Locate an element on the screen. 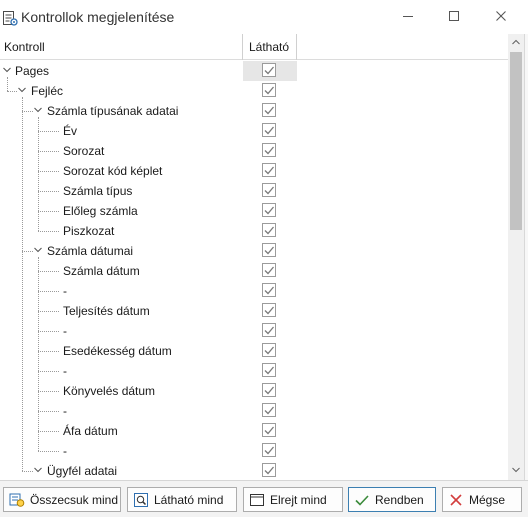 This screenshot has width=528, height=517. show-all-icon is located at coordinates (141, 500).